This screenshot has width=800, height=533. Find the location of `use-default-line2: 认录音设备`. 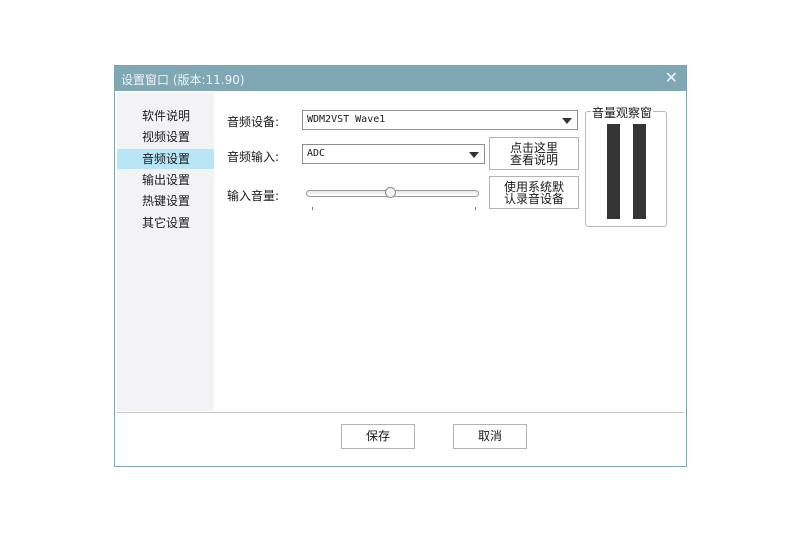

use-default-line2: 认录音设备 is located at coordinates (533, 199).